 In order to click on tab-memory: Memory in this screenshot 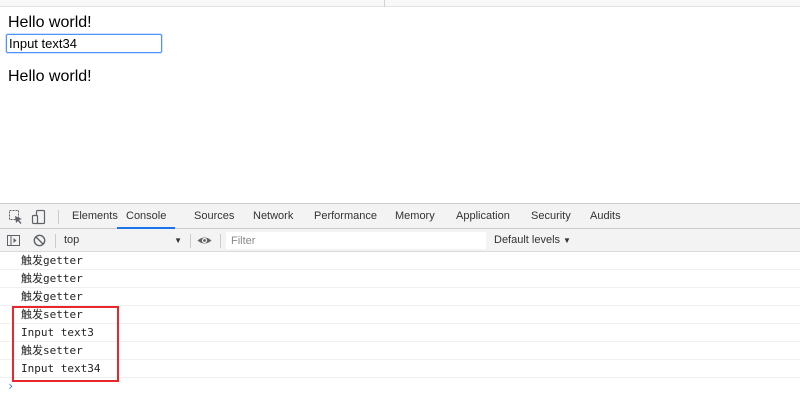, I will do `click(415, 216)`.